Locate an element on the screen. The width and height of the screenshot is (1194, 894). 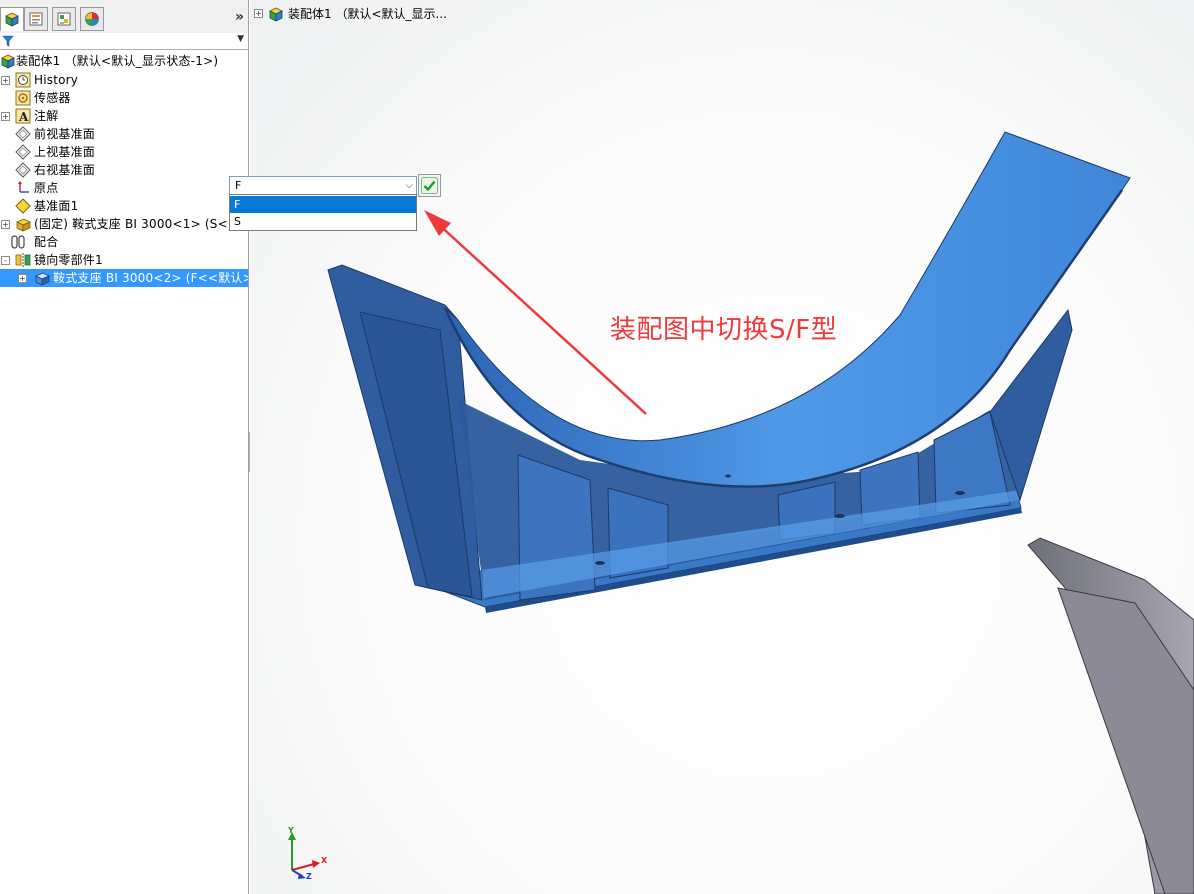
origin-icon is located at coordinates (23, 187).